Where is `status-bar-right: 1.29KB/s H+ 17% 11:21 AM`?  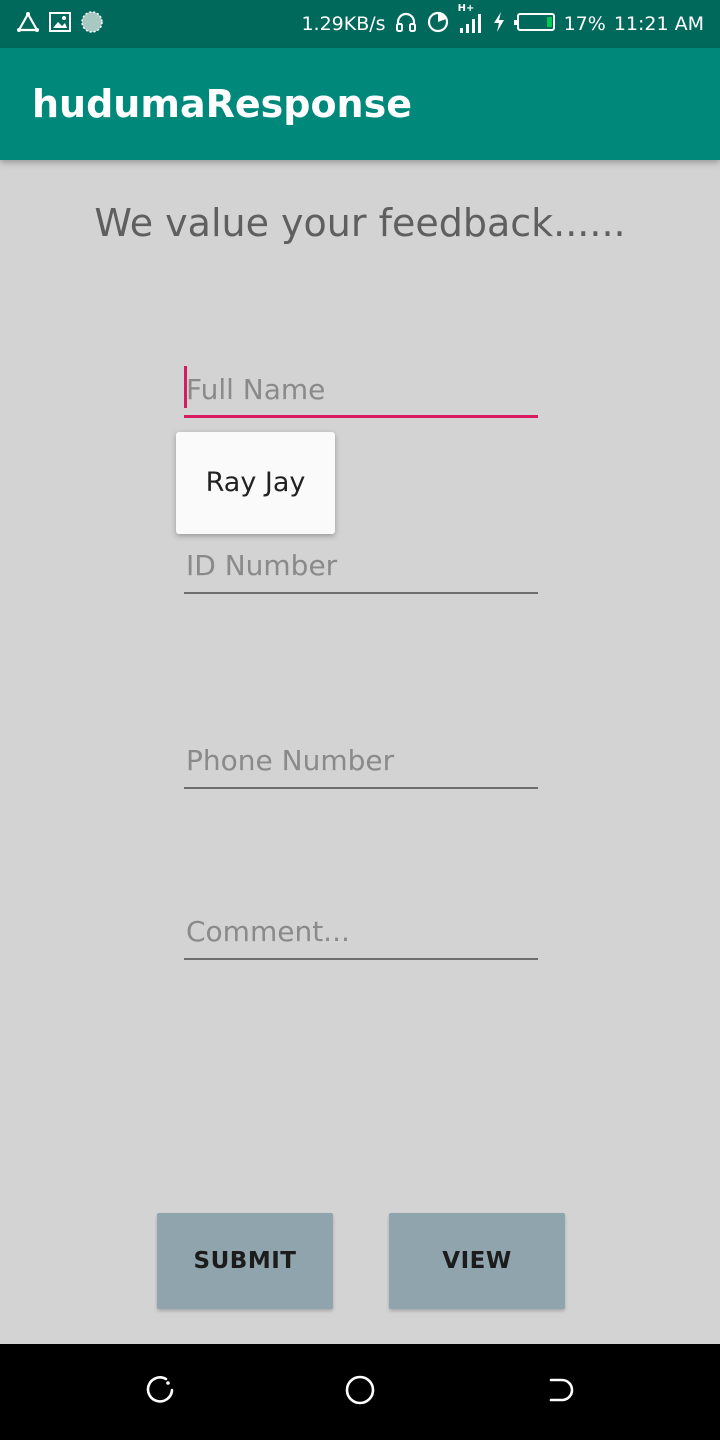 status-bar-right: 1.29KB/s H+ 17% 11:21 AM is located at coordinates (502, 21).